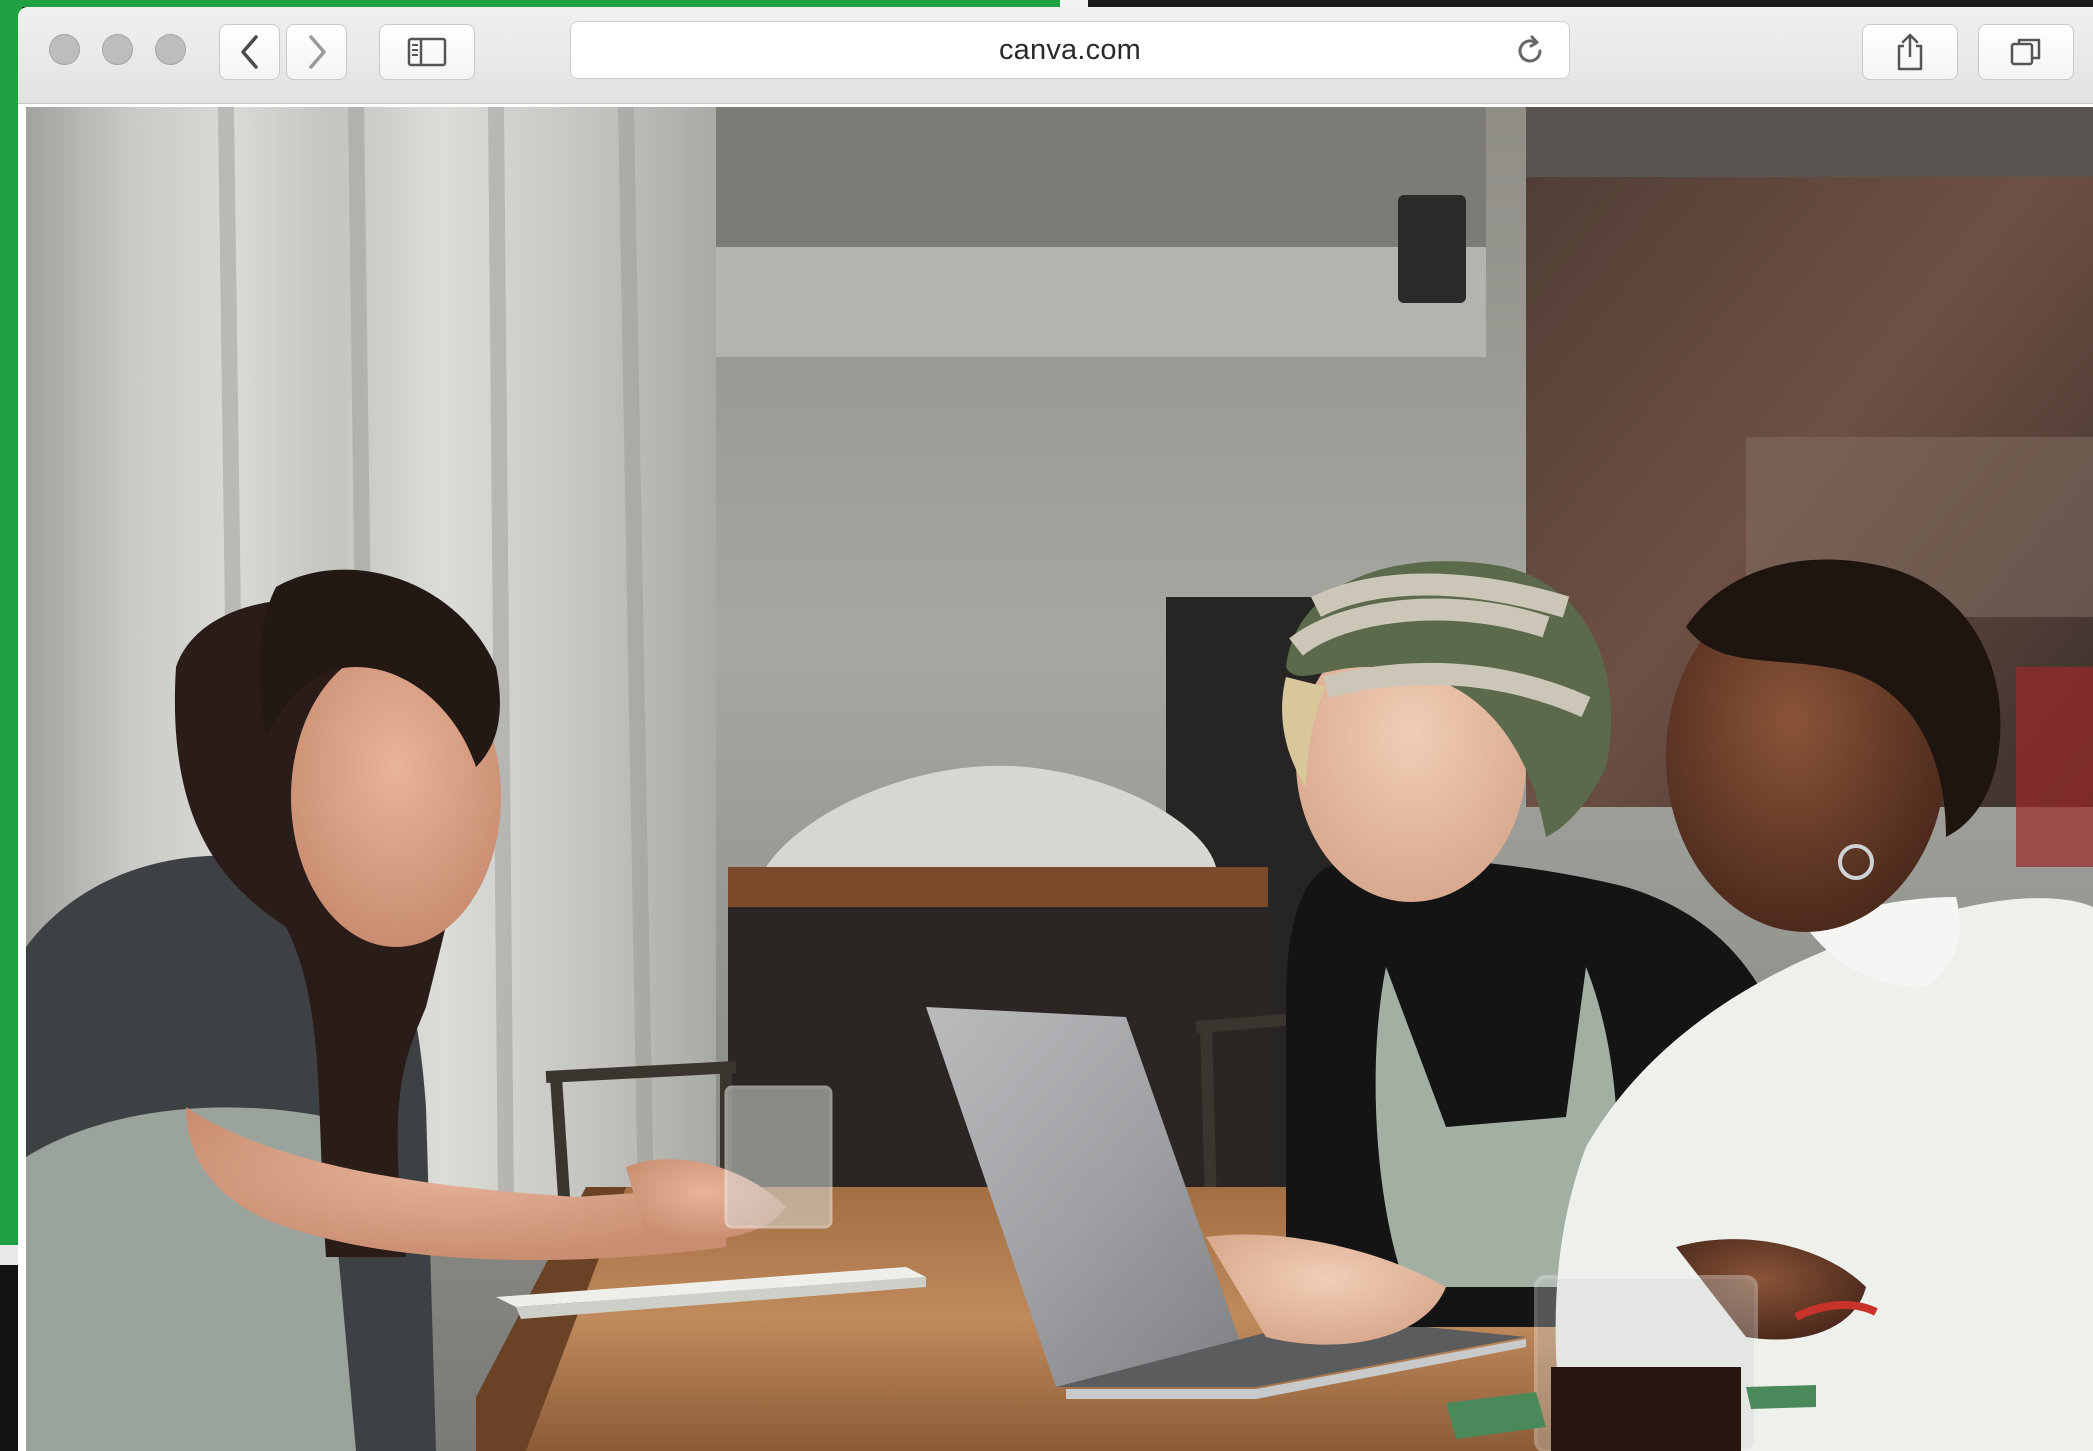  I want to click on browser-toolbar: canva.com, so click(1055, 55).